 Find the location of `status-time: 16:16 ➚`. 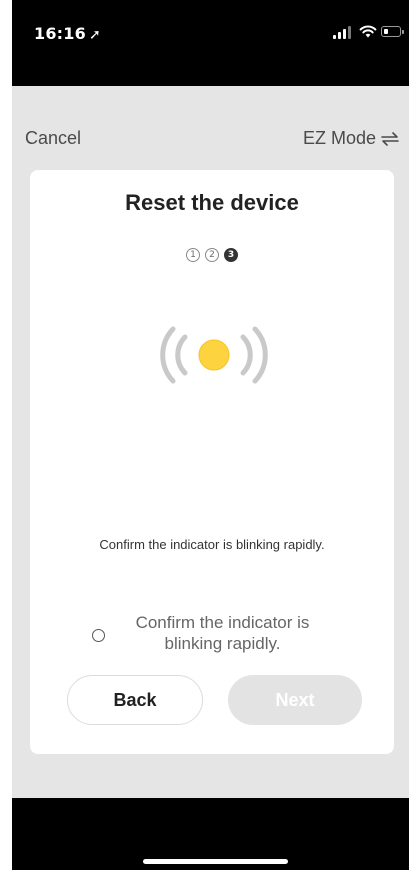

status-time: 16:16 ➚ is located at coordinates (67, 33).